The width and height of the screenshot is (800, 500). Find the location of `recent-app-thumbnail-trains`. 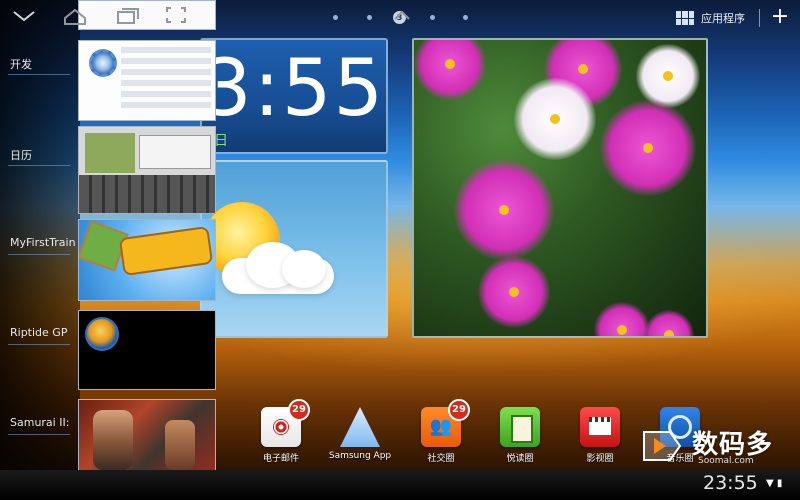

recent-app-thumbnail-trains is located at coordinates (147, 260).